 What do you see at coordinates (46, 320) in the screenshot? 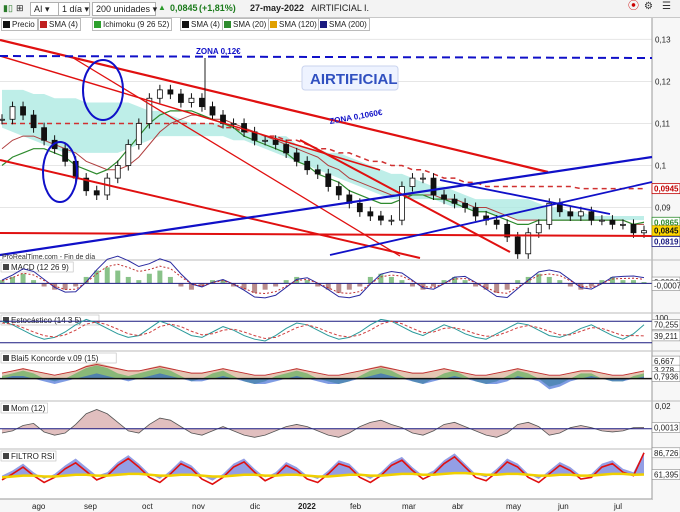
I see `panel-title: Estocástico (14 3 5)` at bounding box center [46, 320].